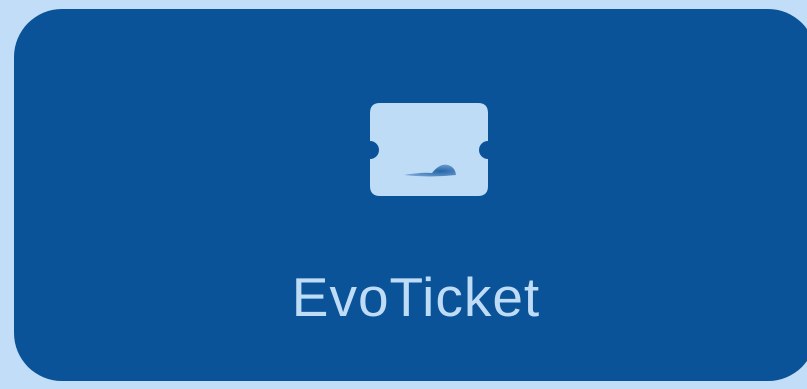 This screenshot has width=807, height=389. Describe the element at coordinates (416, 297) in the screenshot. I see `app-title: EvoTicket` at that location.